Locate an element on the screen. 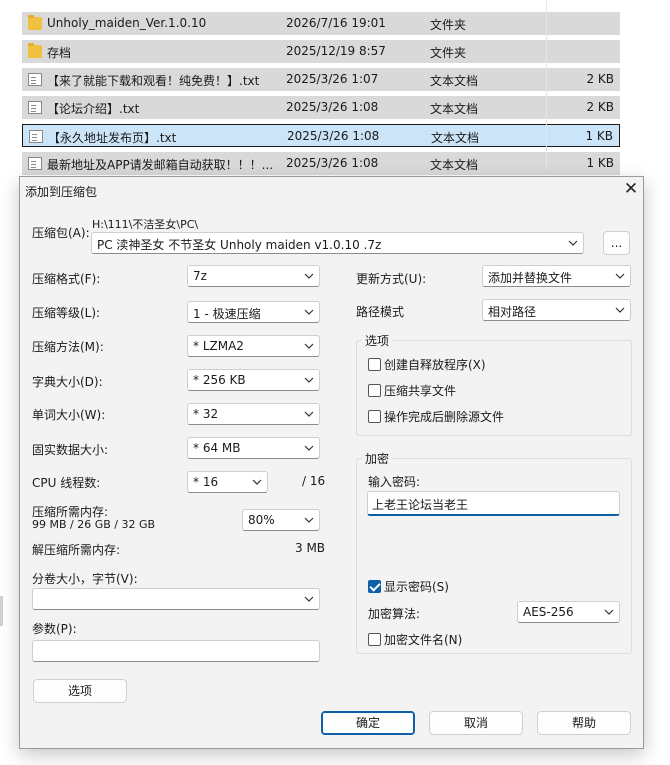  update-mode-select: 添加并替换文件 is located at coordinates (556, 276).